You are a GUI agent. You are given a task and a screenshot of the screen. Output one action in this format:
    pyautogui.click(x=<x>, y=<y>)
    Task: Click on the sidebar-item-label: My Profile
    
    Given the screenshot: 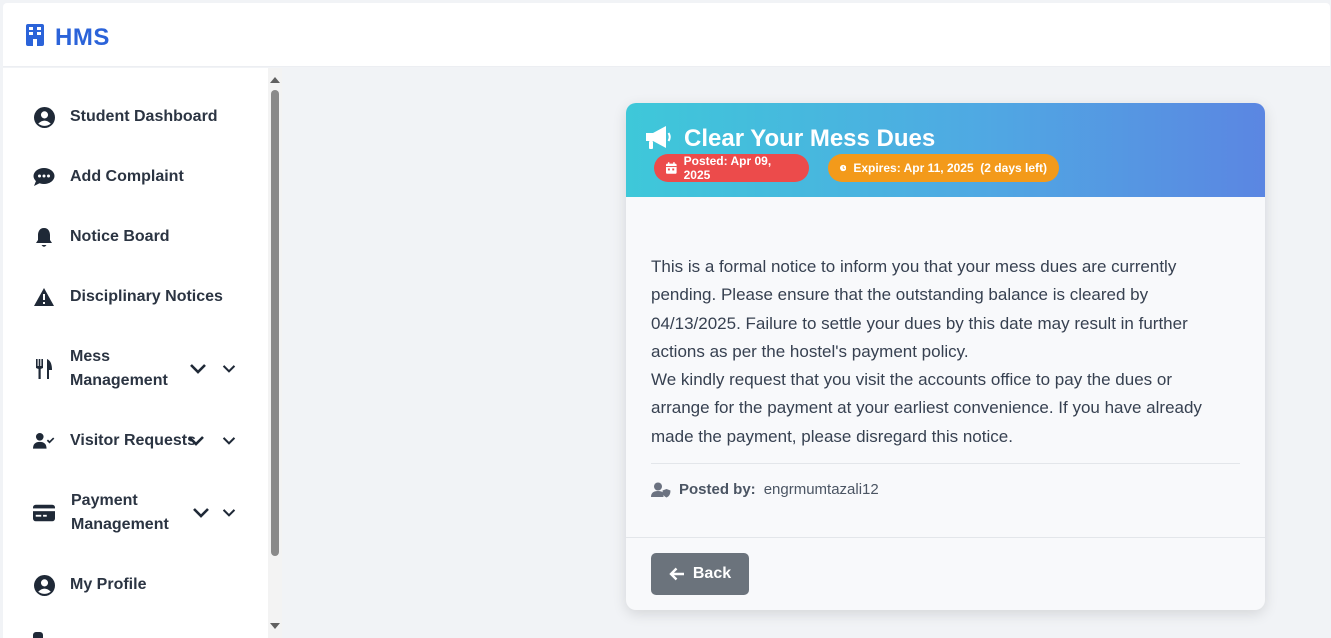 What is the action you would take?
    pyautogui.click(x=108, y=584)
    